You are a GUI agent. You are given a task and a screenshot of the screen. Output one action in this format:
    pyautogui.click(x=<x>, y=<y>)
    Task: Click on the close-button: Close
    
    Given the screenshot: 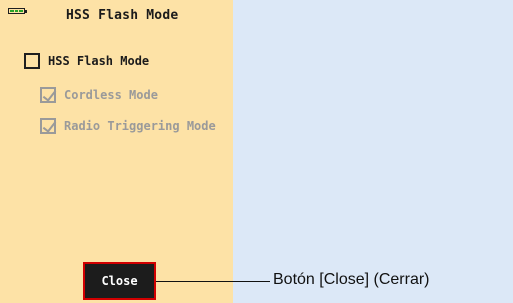 What is the action you would take?
    pyautogui.click(x=119, y=281)
    